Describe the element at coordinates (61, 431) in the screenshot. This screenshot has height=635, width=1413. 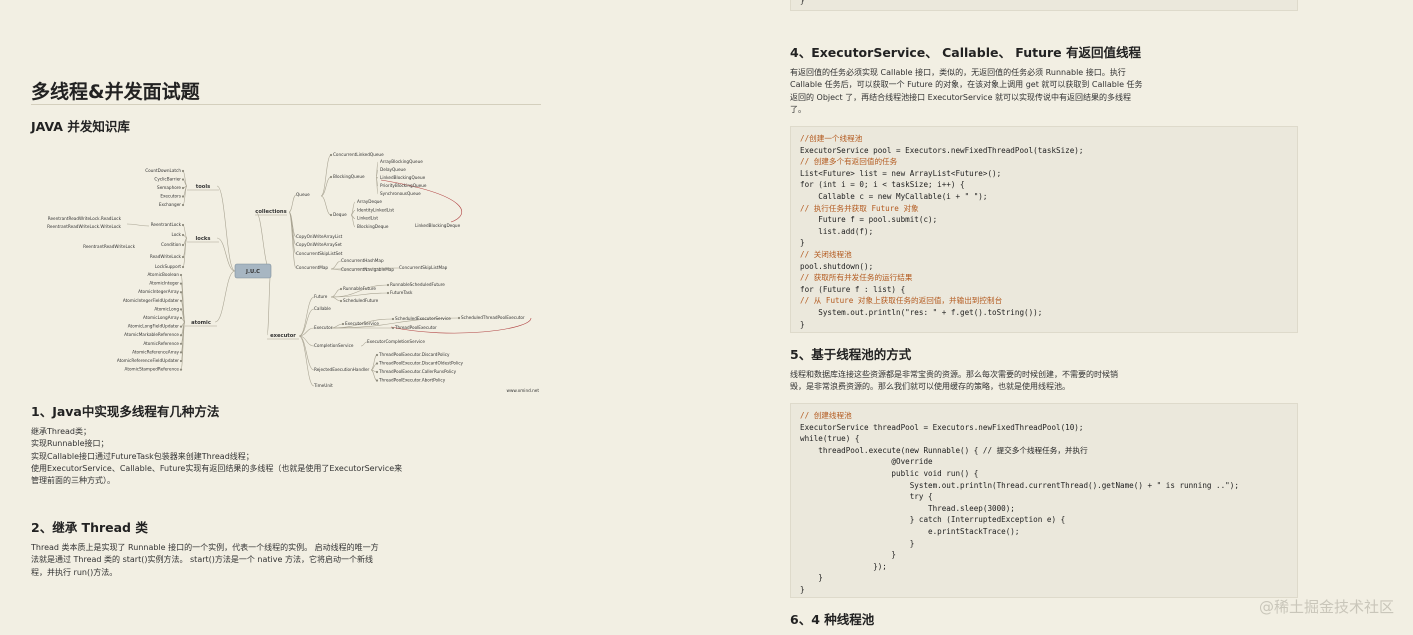
I see `section-1-line: 继承Thread类；` at that location.